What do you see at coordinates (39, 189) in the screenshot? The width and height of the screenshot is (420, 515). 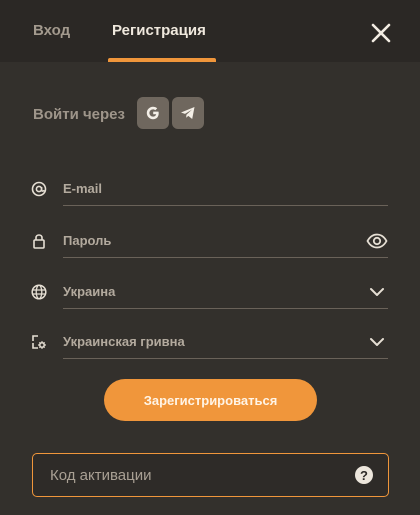 I see `at-icon` at bounding box center [39, 189].